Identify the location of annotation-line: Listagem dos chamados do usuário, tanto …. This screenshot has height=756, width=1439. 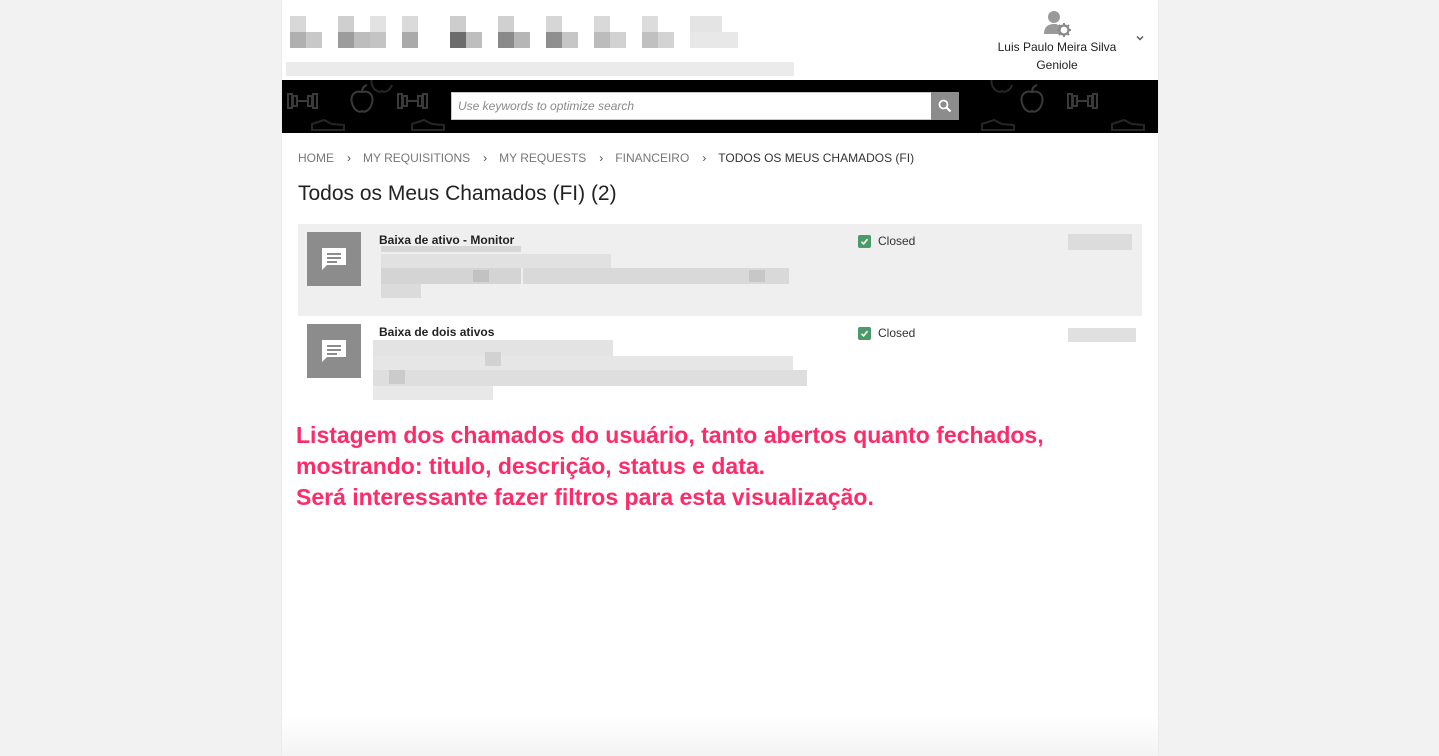
(670, 435).